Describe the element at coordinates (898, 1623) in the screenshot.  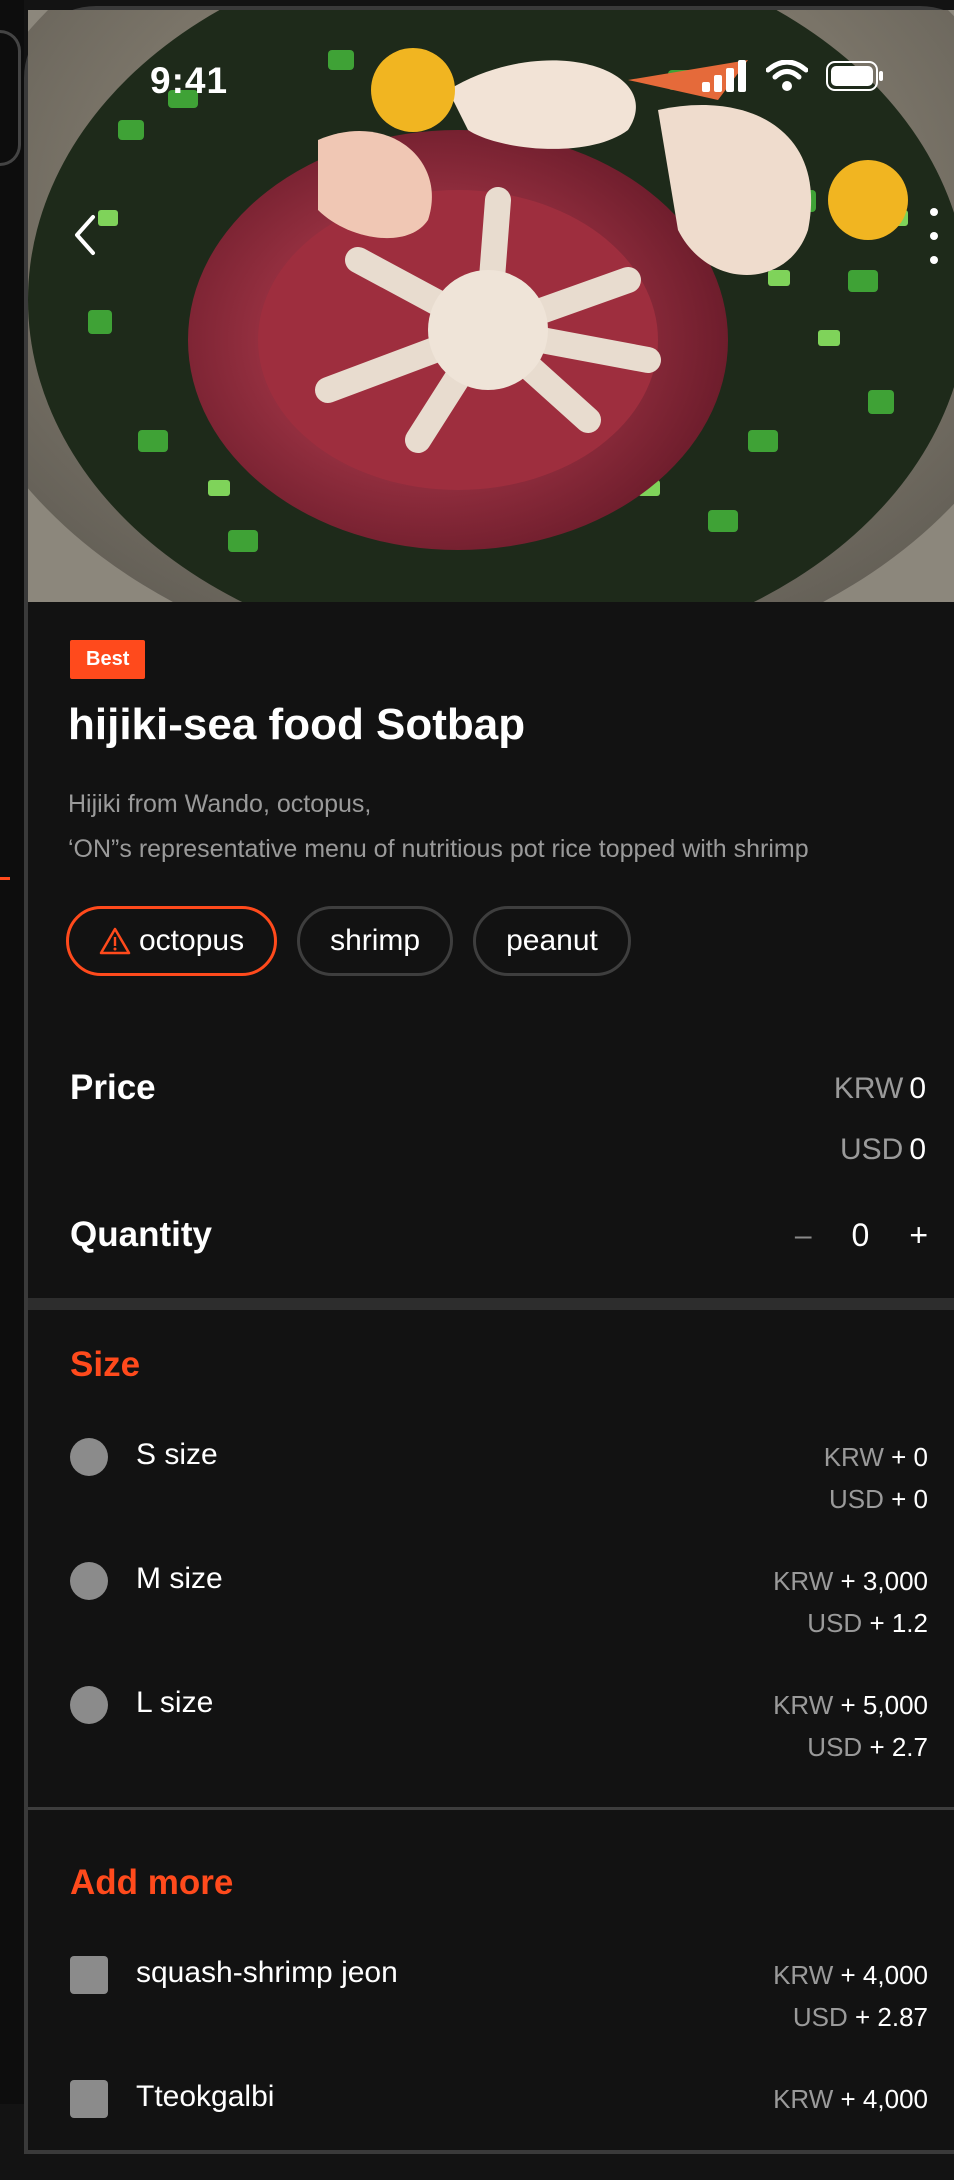
I see `usd-addon: + 1.2` at that location.